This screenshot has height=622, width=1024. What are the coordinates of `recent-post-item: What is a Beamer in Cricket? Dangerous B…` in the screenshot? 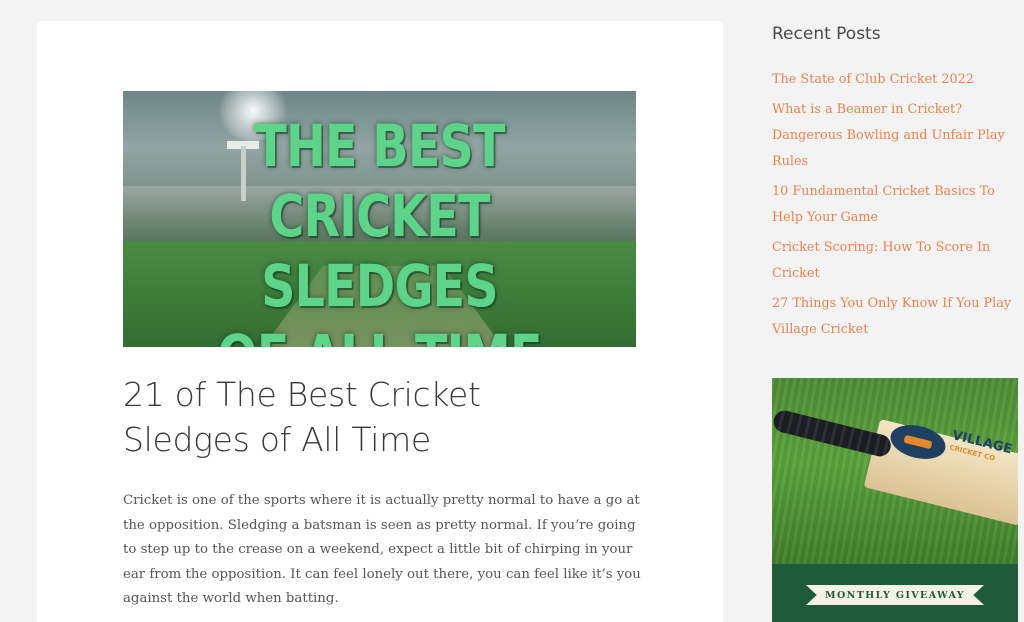 It's located at (895, 136).